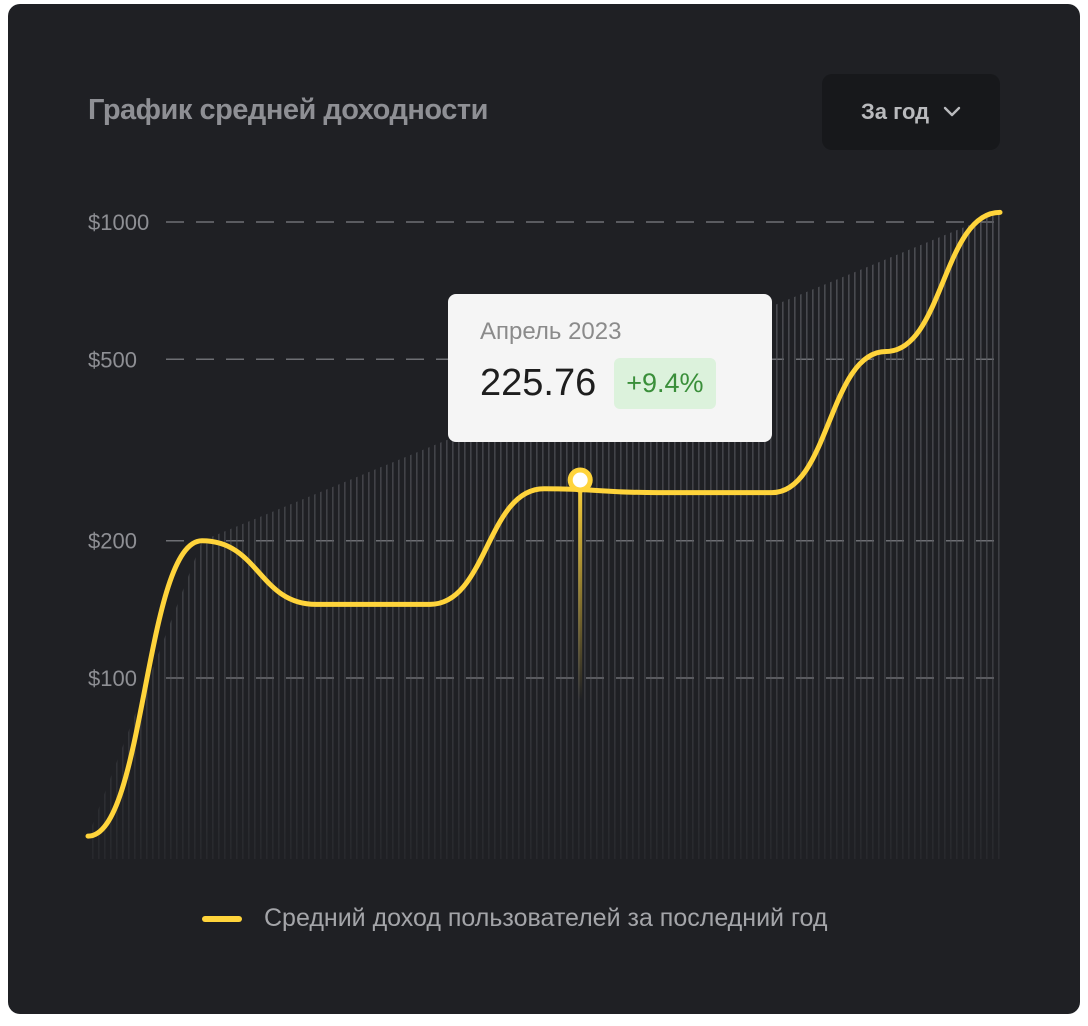 Image resolution: width=1088 pixels, height=1026 pixels. What do you see at coordinates (112, 359) in the screenshot?
I see `y-tick-label: $500` at bounding box center [112, 359].